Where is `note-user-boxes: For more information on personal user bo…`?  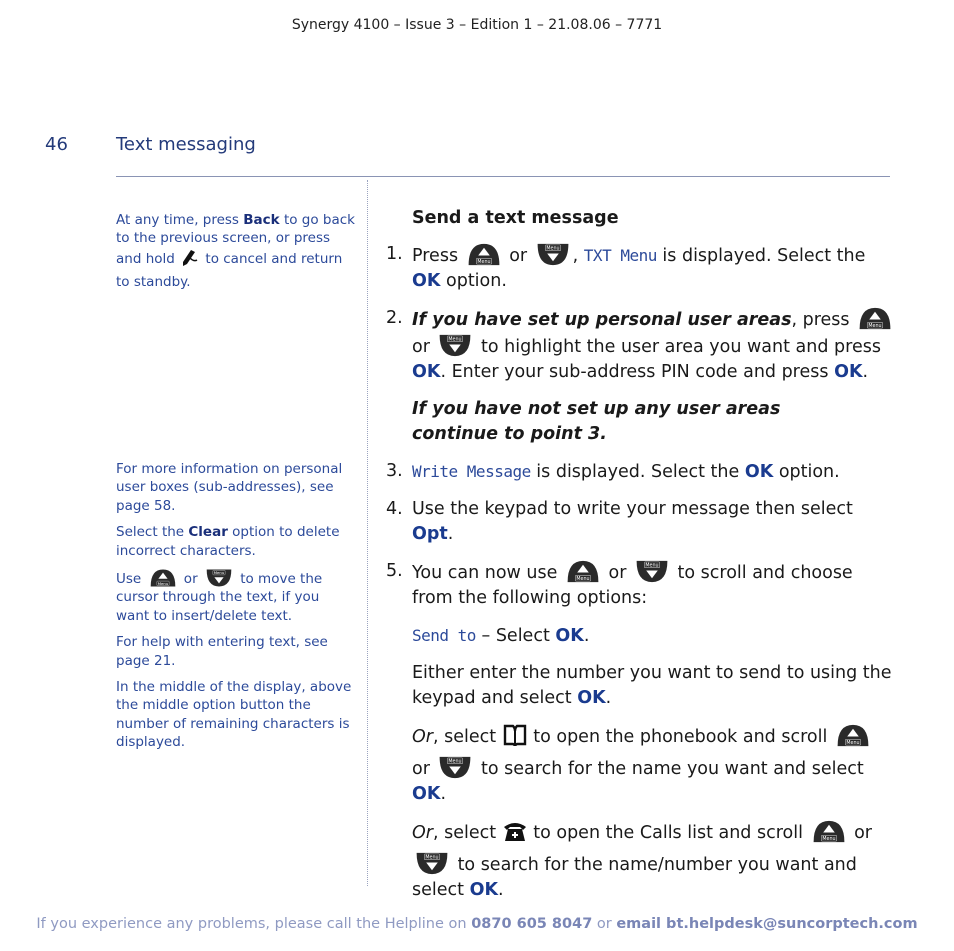 note-user-boxes: For more information on personal user bo… is located at coordinates (229, 487).